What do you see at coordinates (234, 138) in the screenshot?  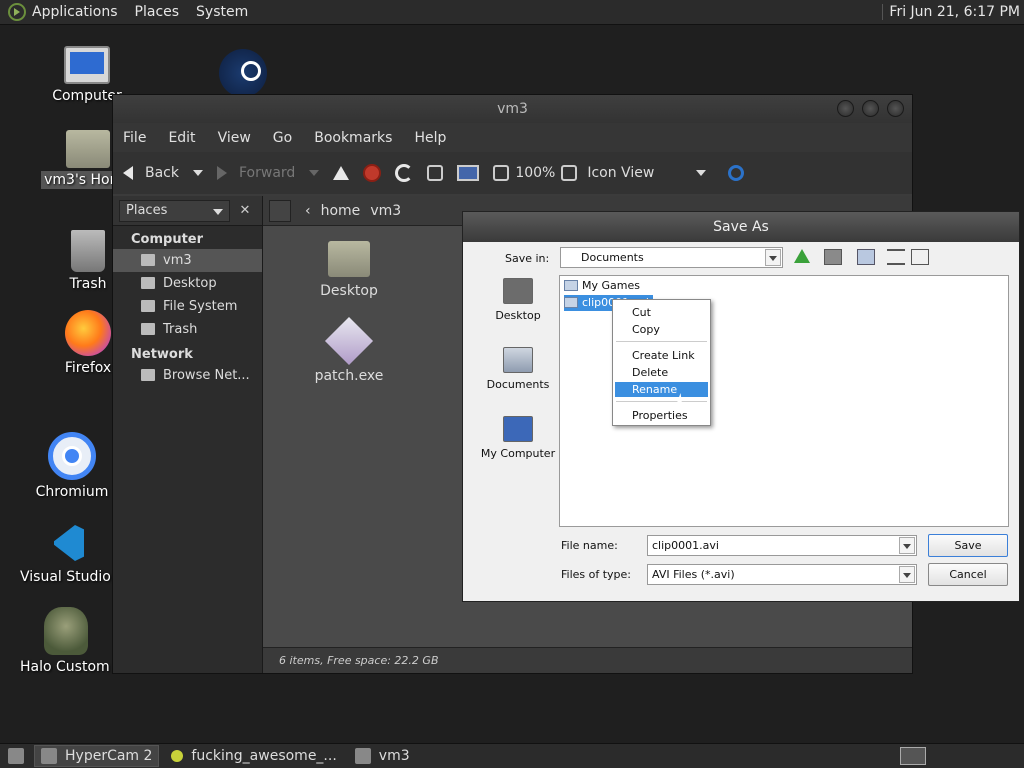 I see `menu-view: View` at bounding box center [234, 138].